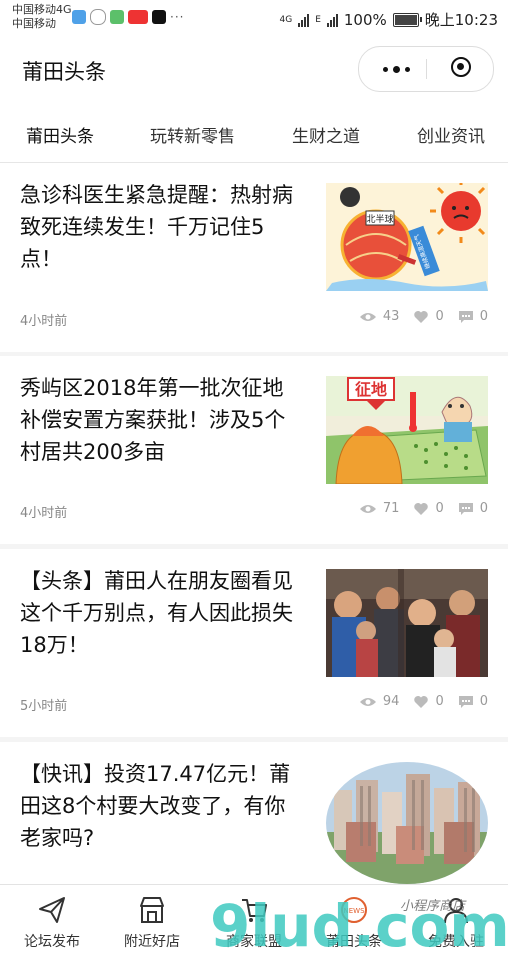 The height and width of the screenshot is (961, 508). I want to click on battery-text: 100%, so click(365, 19).